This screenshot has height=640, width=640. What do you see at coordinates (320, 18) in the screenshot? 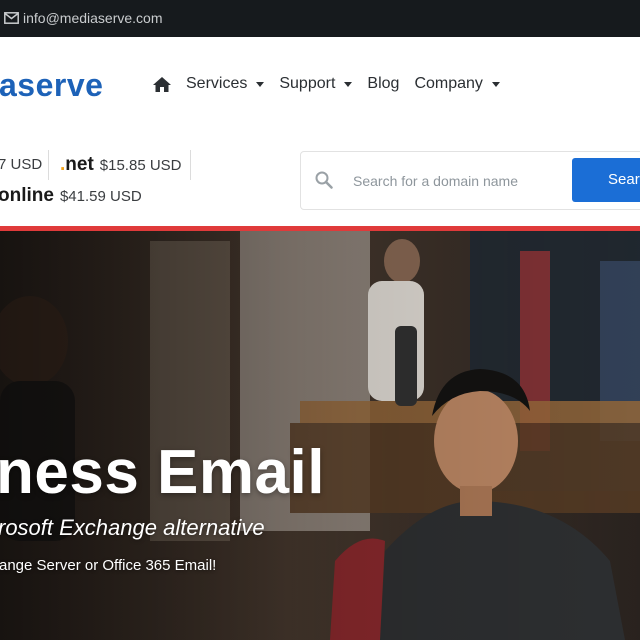
I see `top-bar: info@mediaserve.com` at bounding box center [320, 18].